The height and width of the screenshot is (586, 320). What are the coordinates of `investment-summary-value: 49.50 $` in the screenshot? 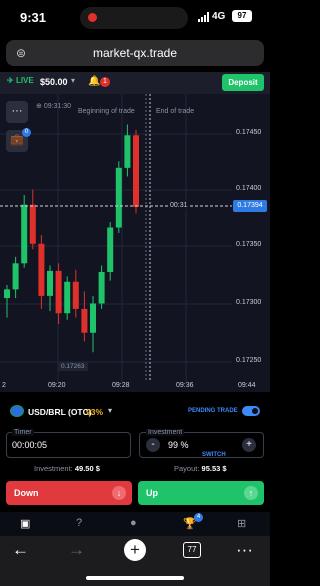 It's located at (87, 468).